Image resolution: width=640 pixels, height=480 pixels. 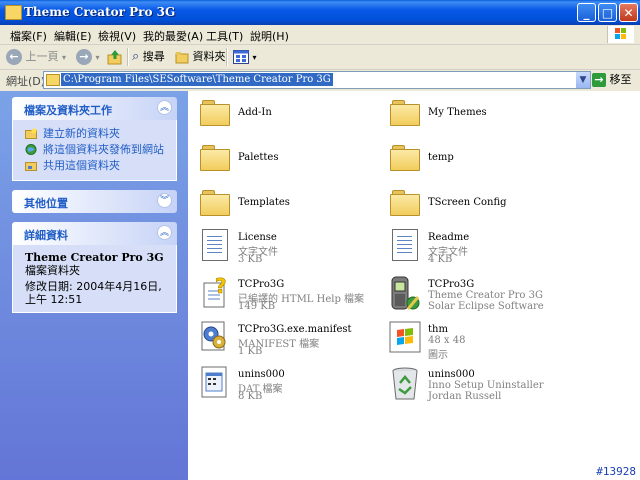 What do you see at coordinates (117, 36) in the screenshot?
I see `menu-view: 檢視(V)` at bounding box center [117, 36].